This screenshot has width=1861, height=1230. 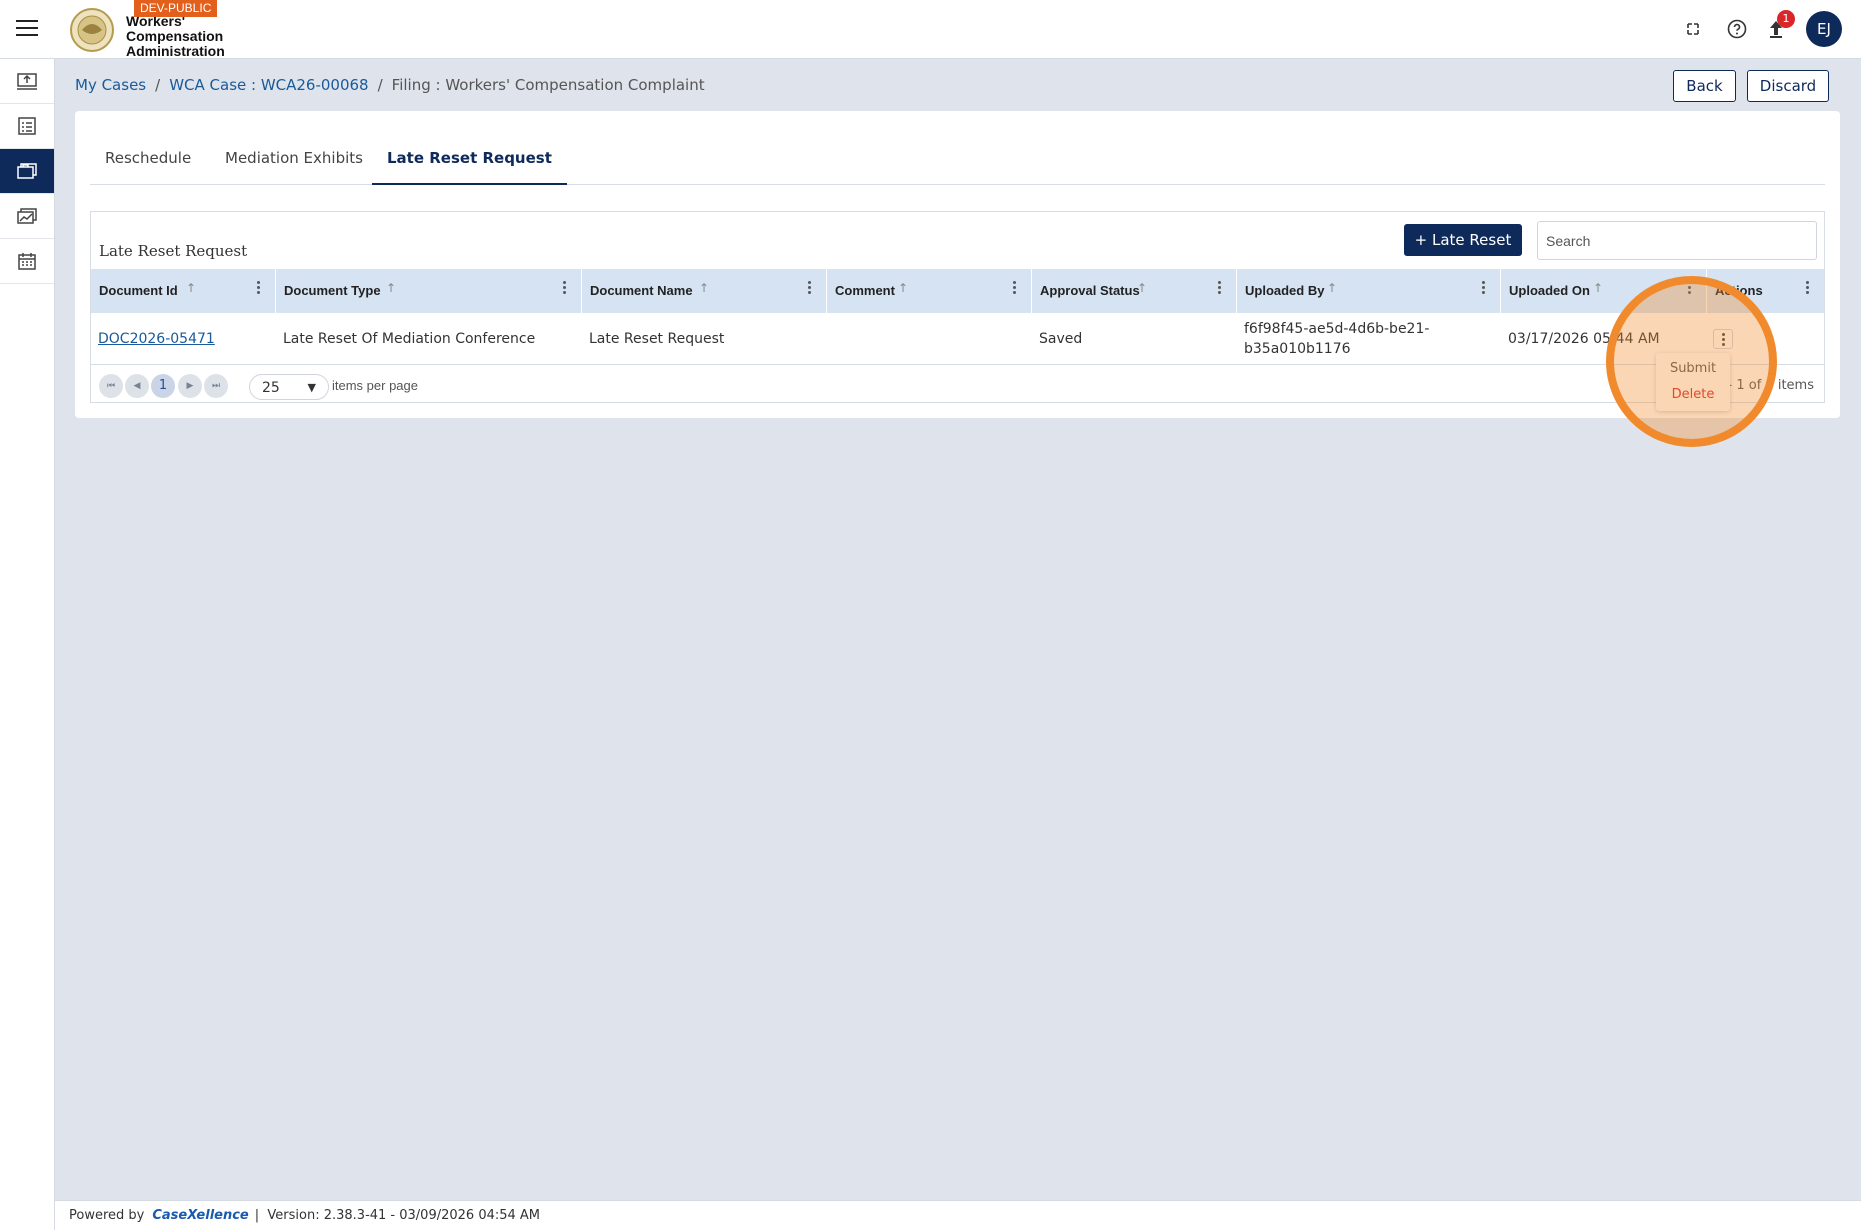 I want to click on list-icon, so click(x=27, y=126).